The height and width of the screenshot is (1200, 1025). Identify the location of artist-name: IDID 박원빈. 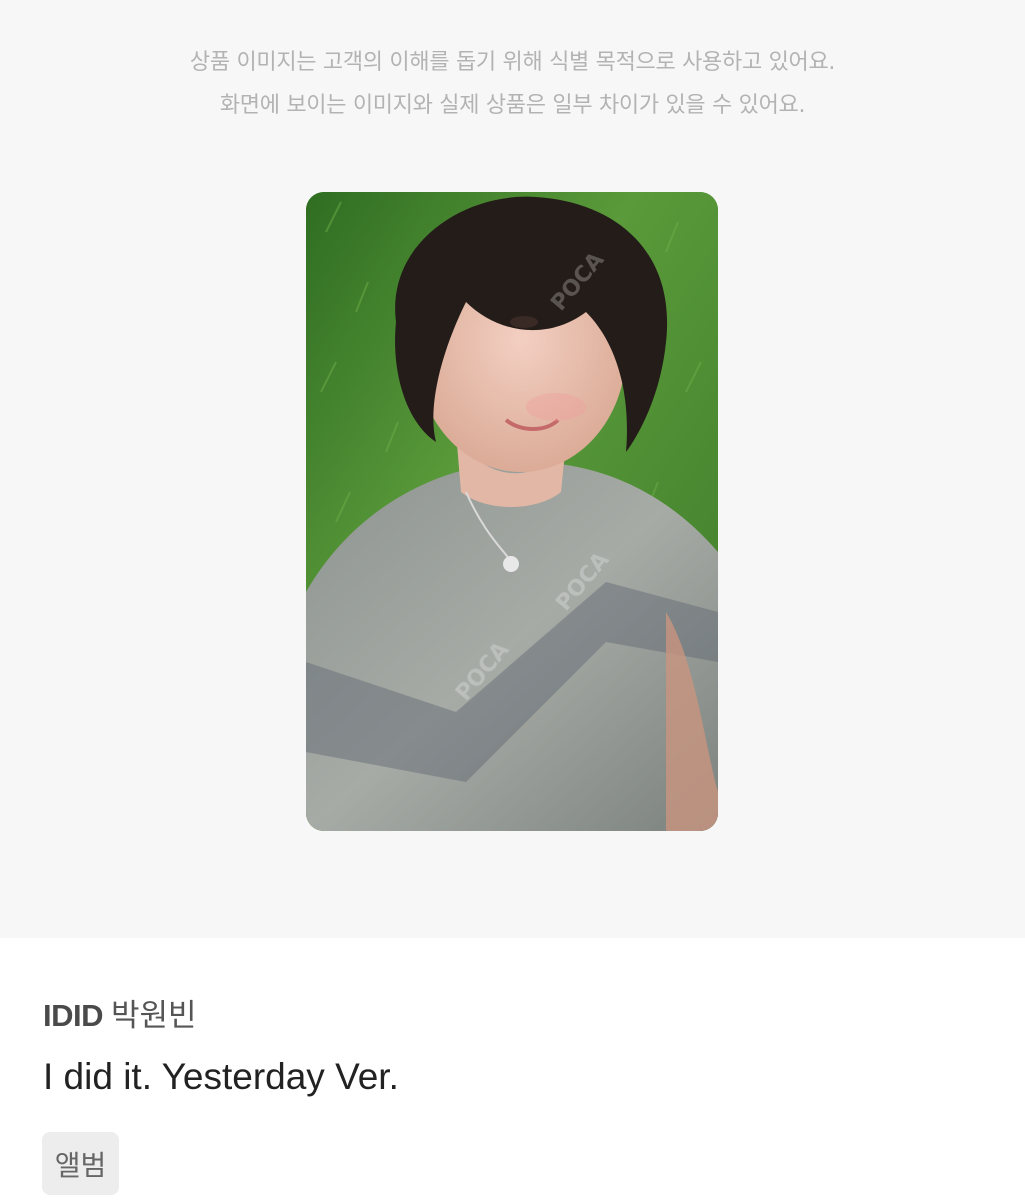
(120, 1016).